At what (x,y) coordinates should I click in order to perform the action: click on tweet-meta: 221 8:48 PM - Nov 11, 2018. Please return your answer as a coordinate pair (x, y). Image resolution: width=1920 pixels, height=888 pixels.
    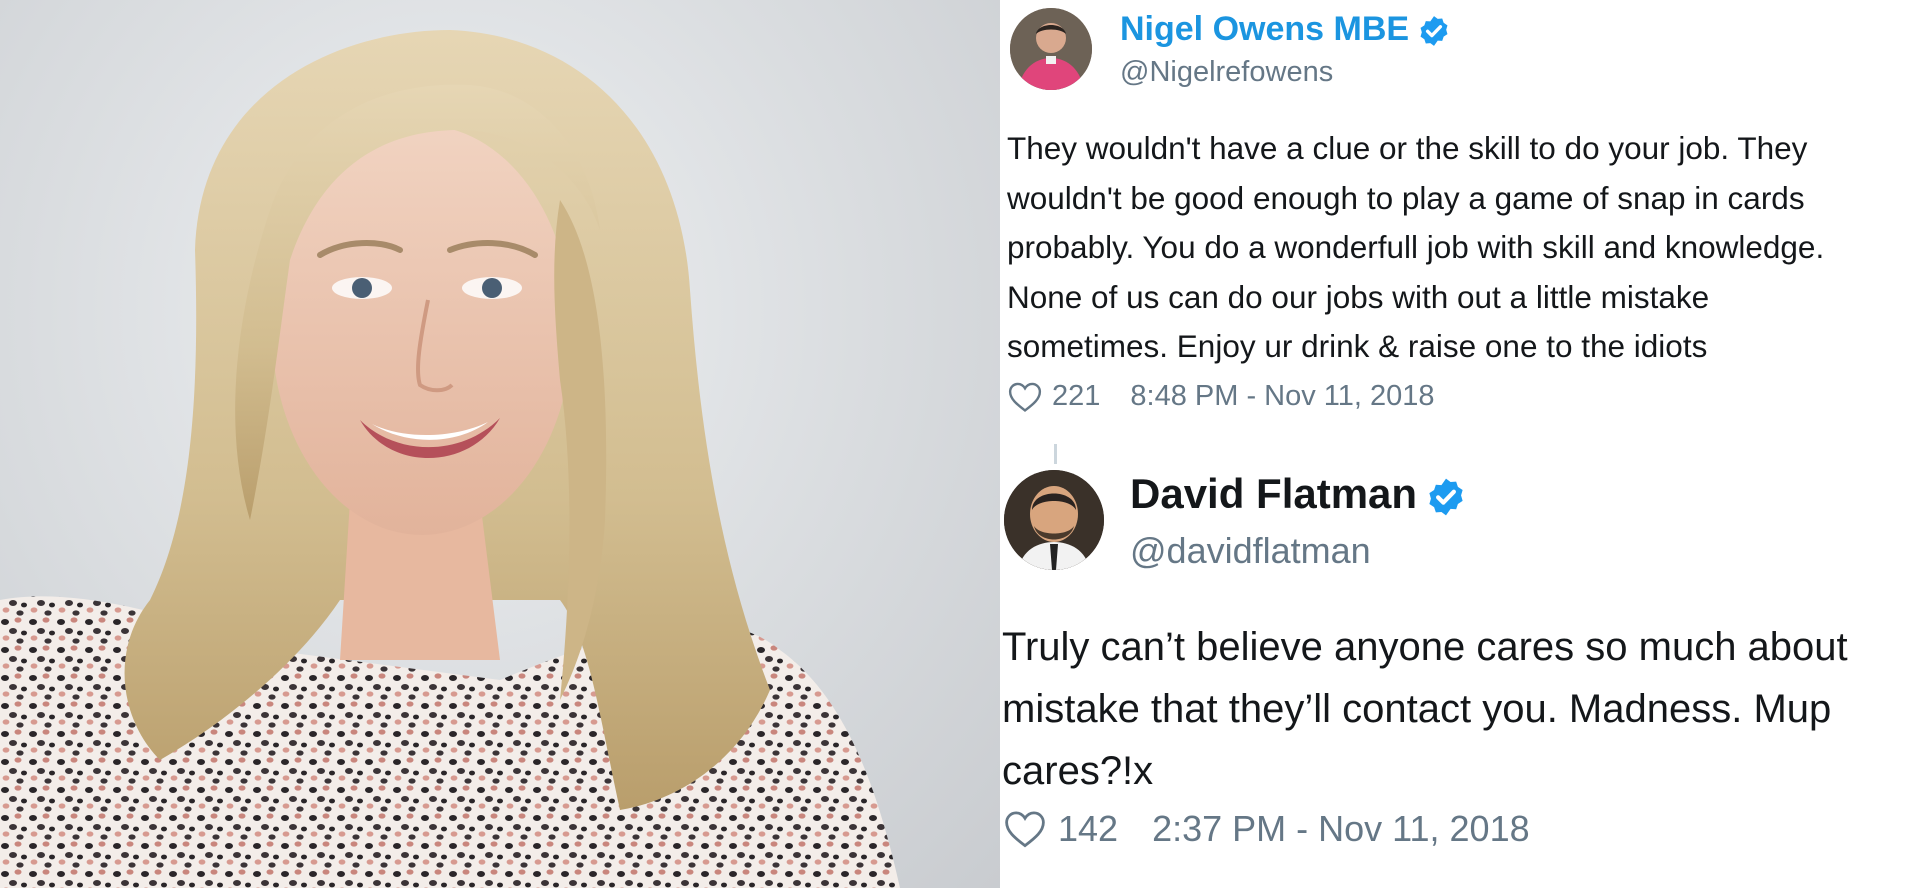
    Looking at the image, I should click on (1221, 396).